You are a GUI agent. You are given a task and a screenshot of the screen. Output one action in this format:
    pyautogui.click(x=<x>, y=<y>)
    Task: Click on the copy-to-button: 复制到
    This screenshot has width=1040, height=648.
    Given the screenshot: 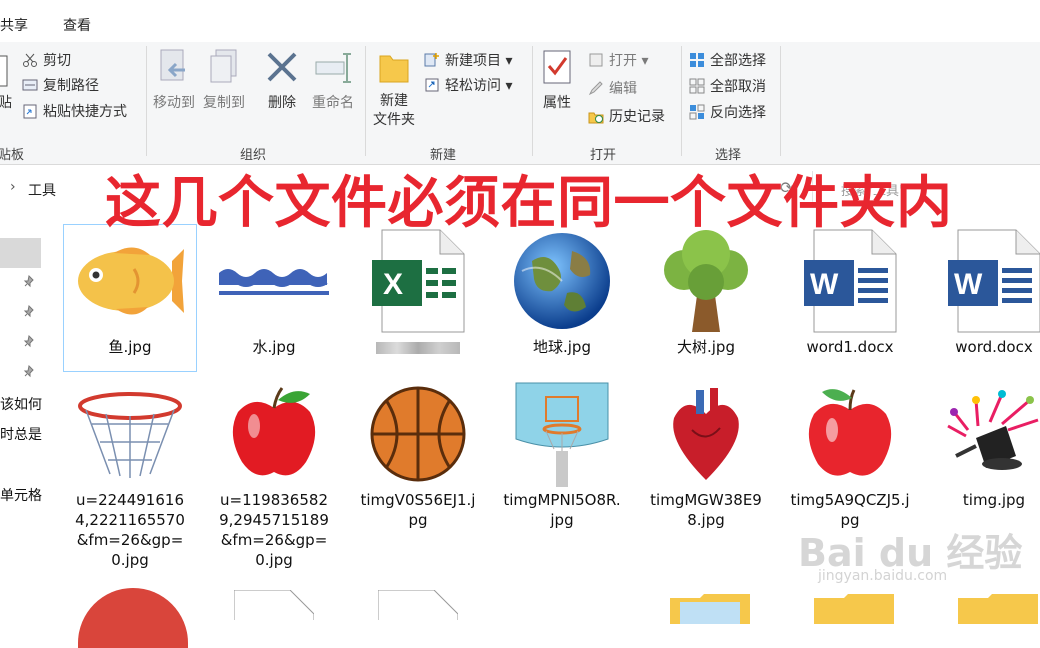 What is the action you would take?
    pyautogui.click(x=224, y=80)
    